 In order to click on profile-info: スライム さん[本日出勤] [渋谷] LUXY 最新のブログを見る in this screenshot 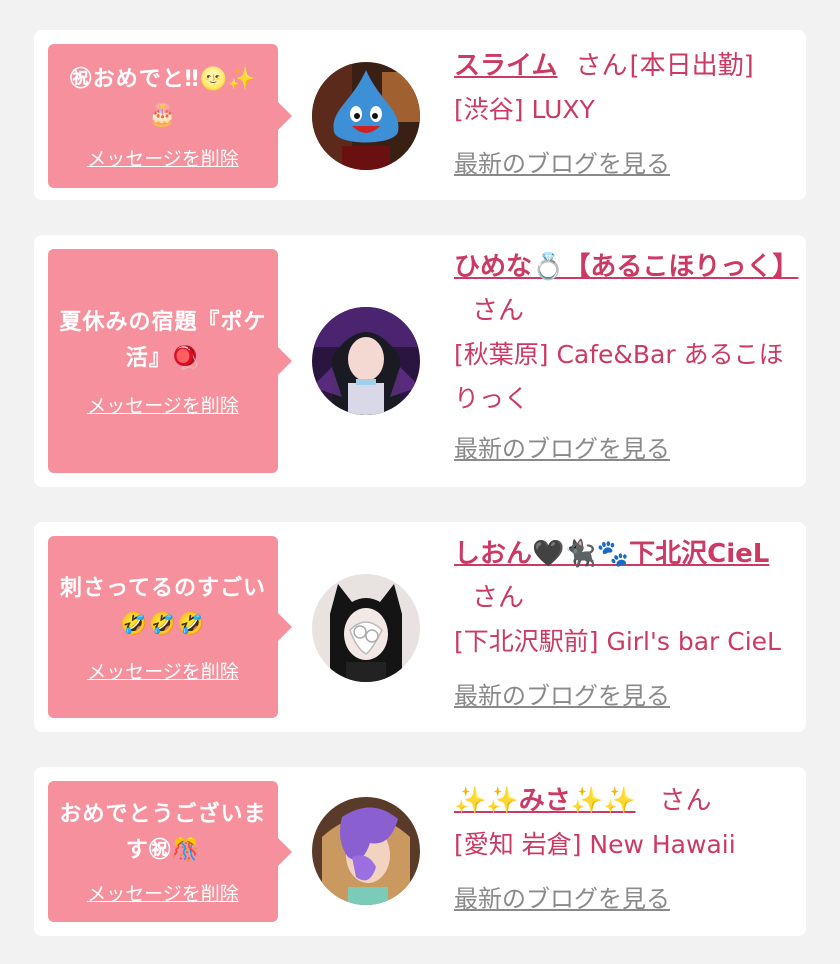, I will do `click(624, 111)`.